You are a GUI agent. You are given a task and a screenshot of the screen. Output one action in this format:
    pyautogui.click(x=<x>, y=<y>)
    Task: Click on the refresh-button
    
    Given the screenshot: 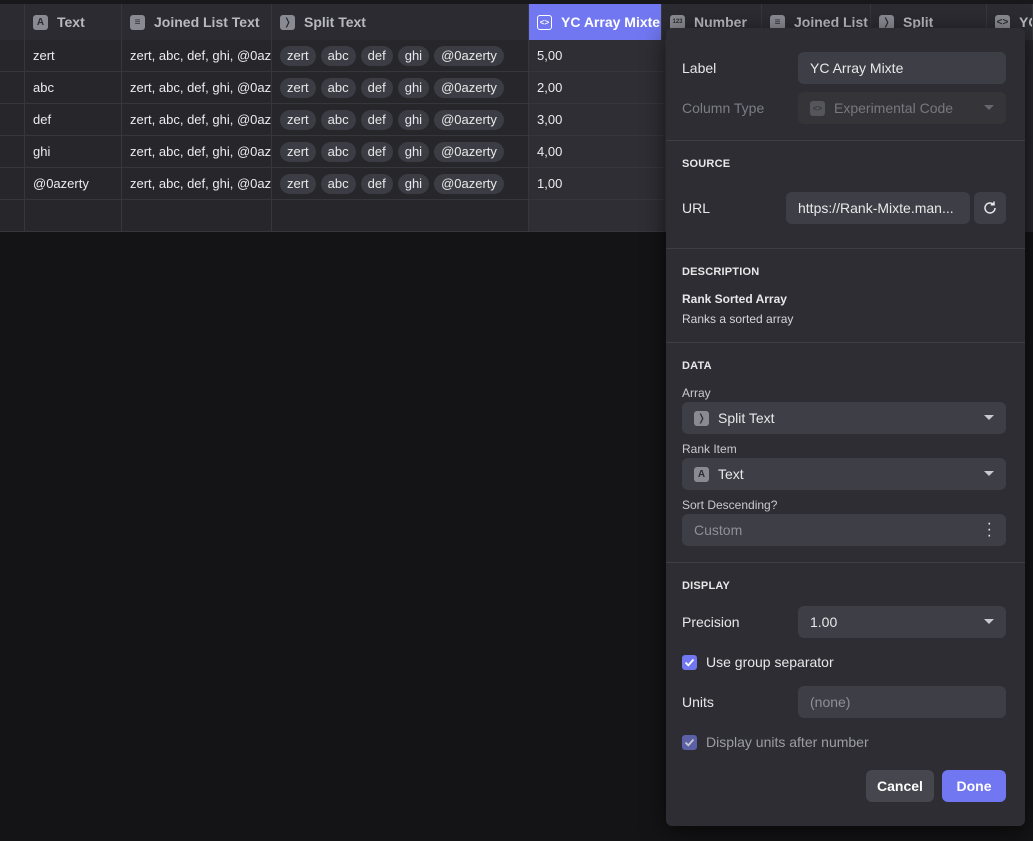 What is the action you would take?
    pyautogui.click(x=990, y=208)
    